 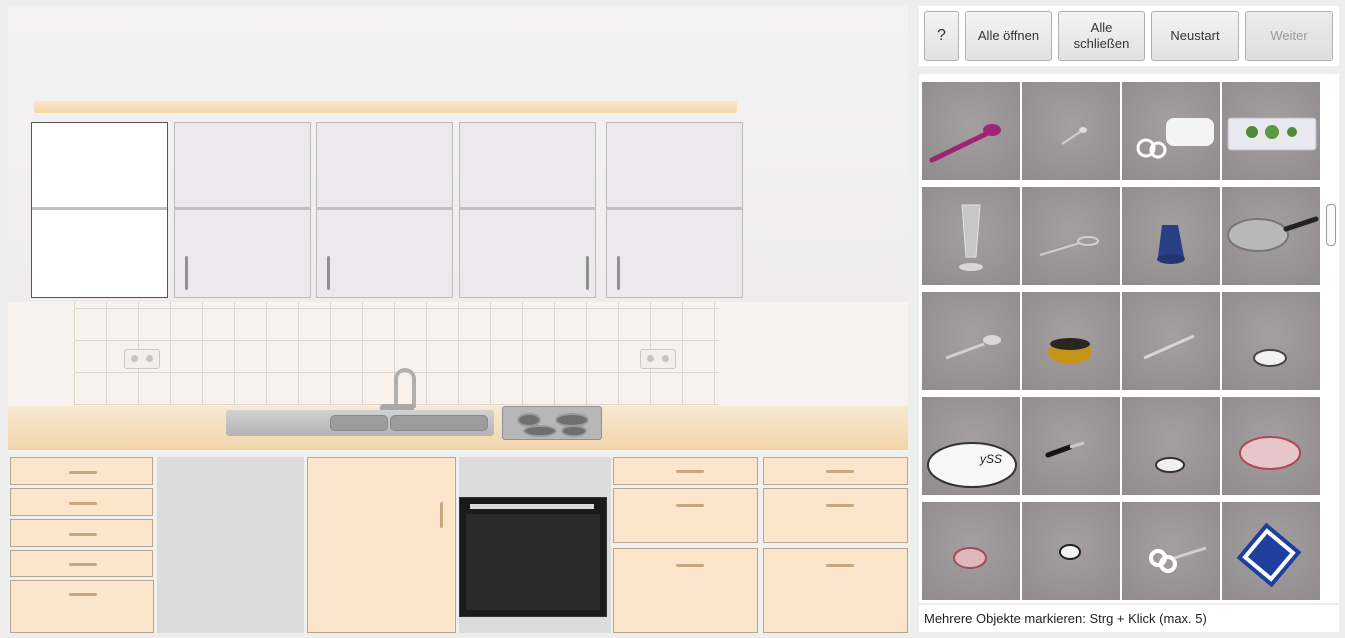 I want to click on yellow-pot-icon, so click(x=1070, y=351).